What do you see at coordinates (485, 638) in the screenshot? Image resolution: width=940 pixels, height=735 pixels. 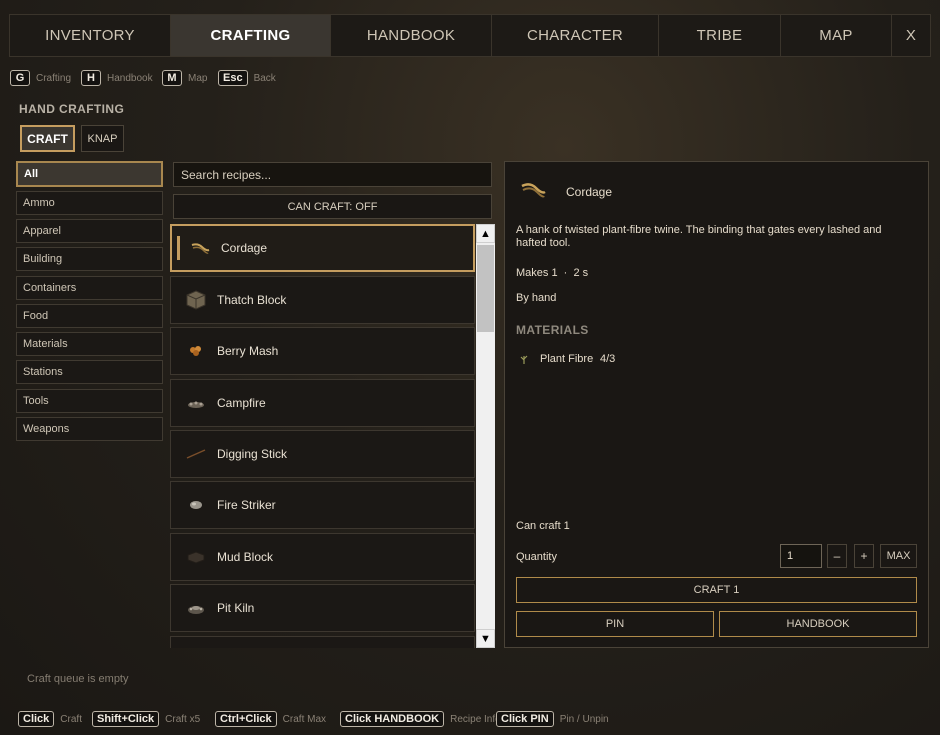 I see `scroll-down-icon: ▼` at bounding box center [485, 638].